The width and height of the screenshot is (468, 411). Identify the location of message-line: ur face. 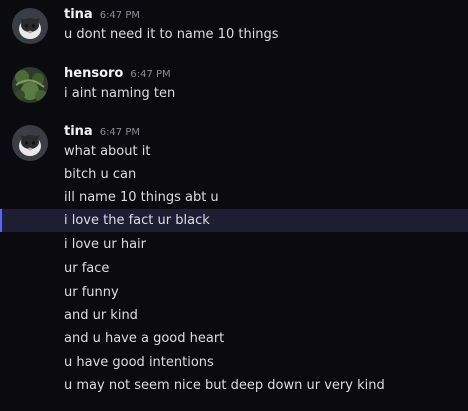
(234, 268).